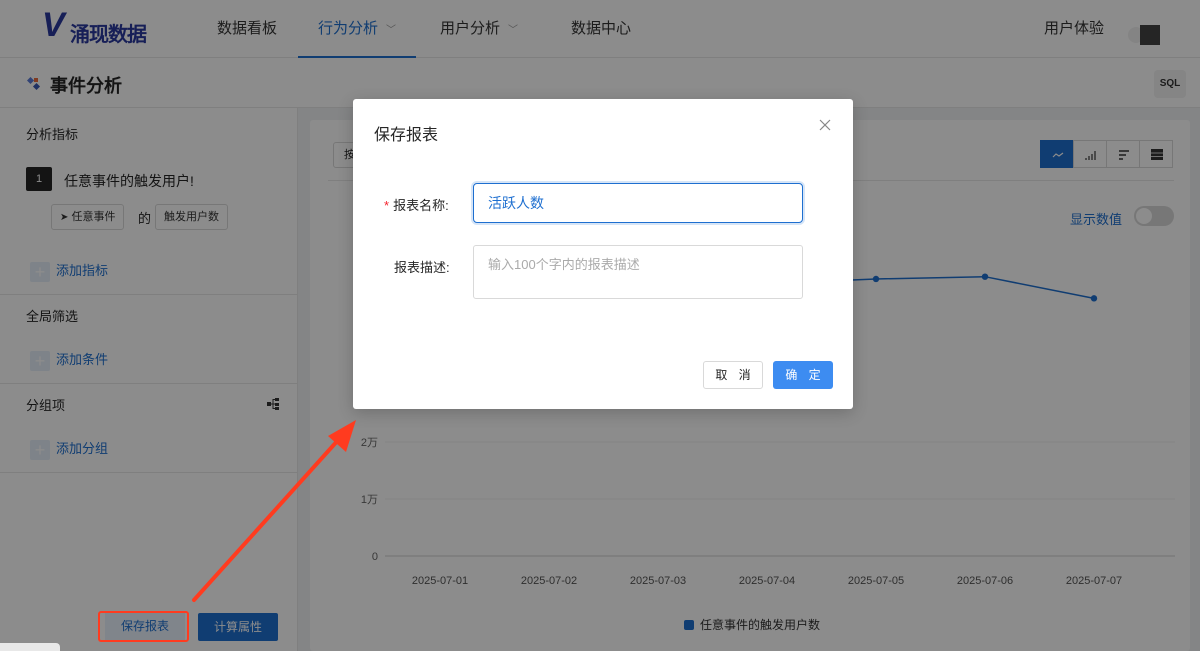  I want to click on annotation-arrow, so click(274, 511).